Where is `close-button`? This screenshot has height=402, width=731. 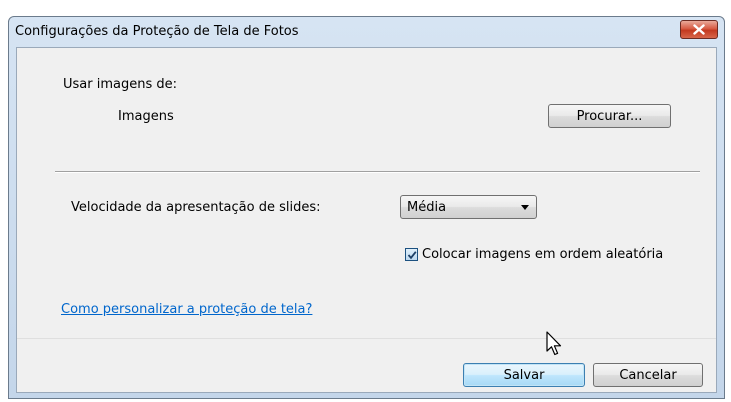
close-button is located at coordinates (699, 29).